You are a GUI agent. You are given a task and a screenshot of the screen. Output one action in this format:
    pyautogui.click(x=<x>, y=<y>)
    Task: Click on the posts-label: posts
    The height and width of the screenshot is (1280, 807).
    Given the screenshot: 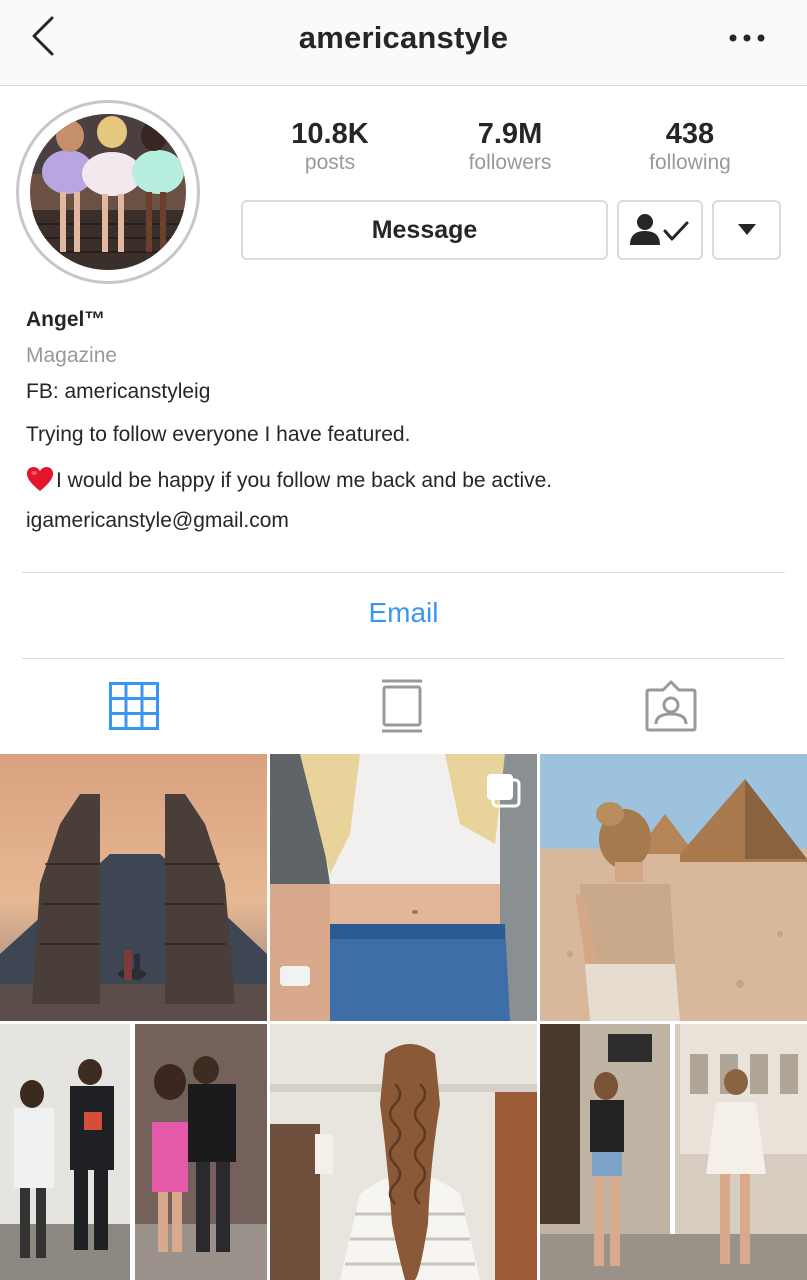 What is the action you would take?
    pyautogui.click(x=330, y=162)
    